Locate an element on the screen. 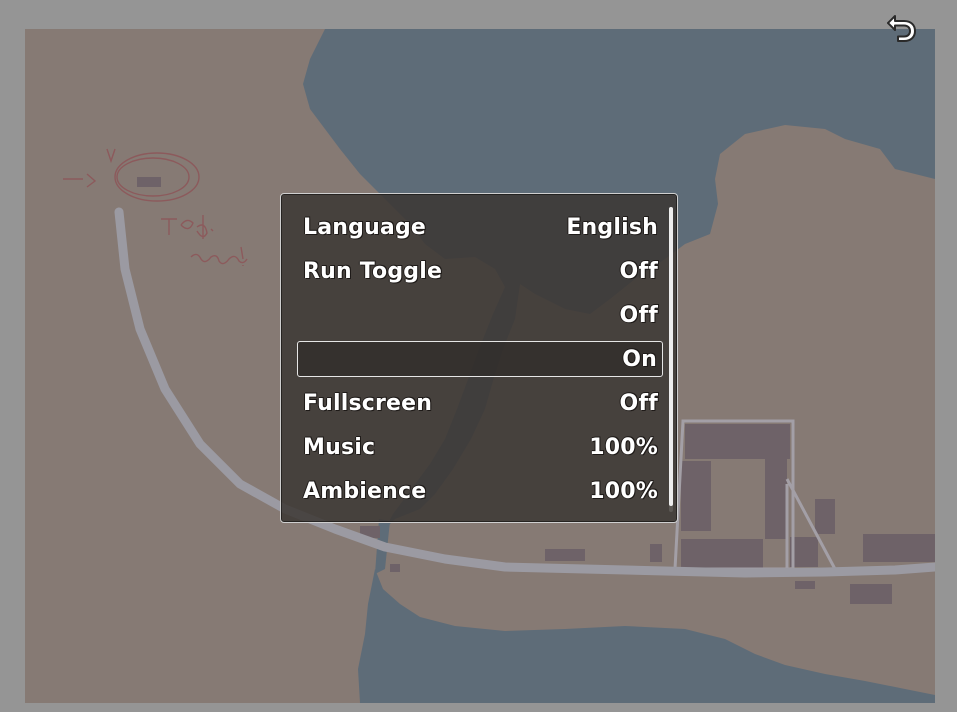 The width and height of the screenshot is (957, 712). settings-scrollbar is located at coordinates (671, 359).